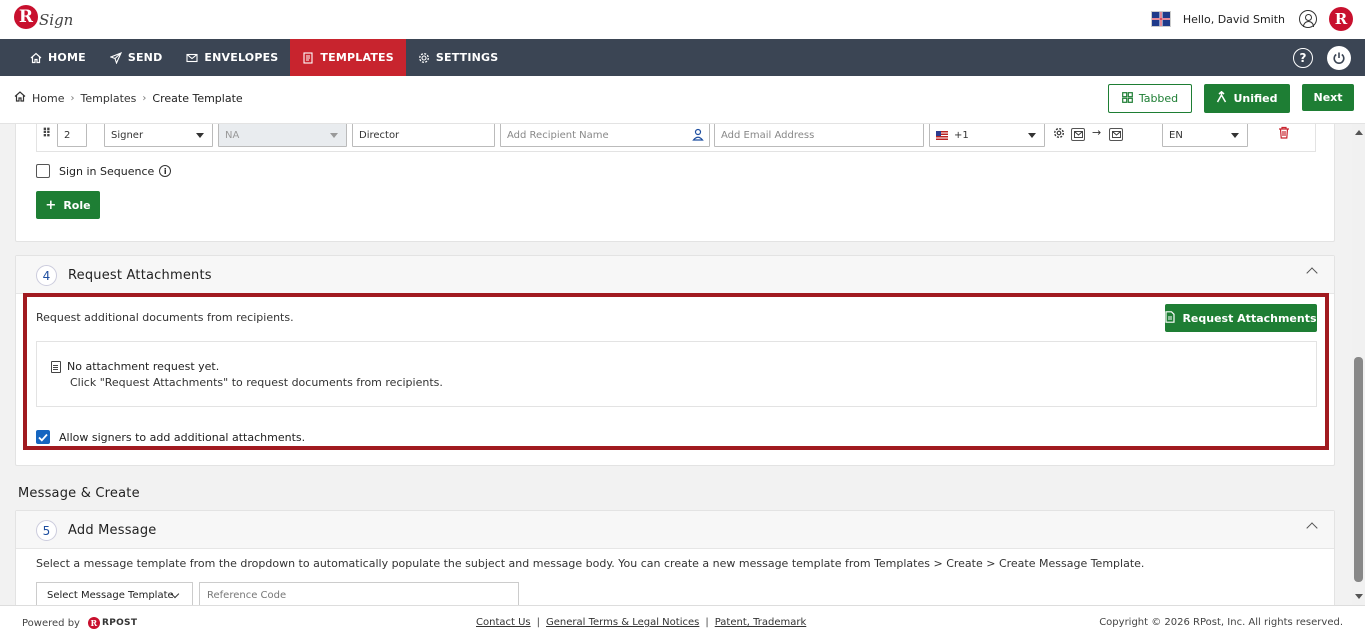  Describe the element at coordinates (192, 58) in the screenshot. I see `envelope-icon` at that location.